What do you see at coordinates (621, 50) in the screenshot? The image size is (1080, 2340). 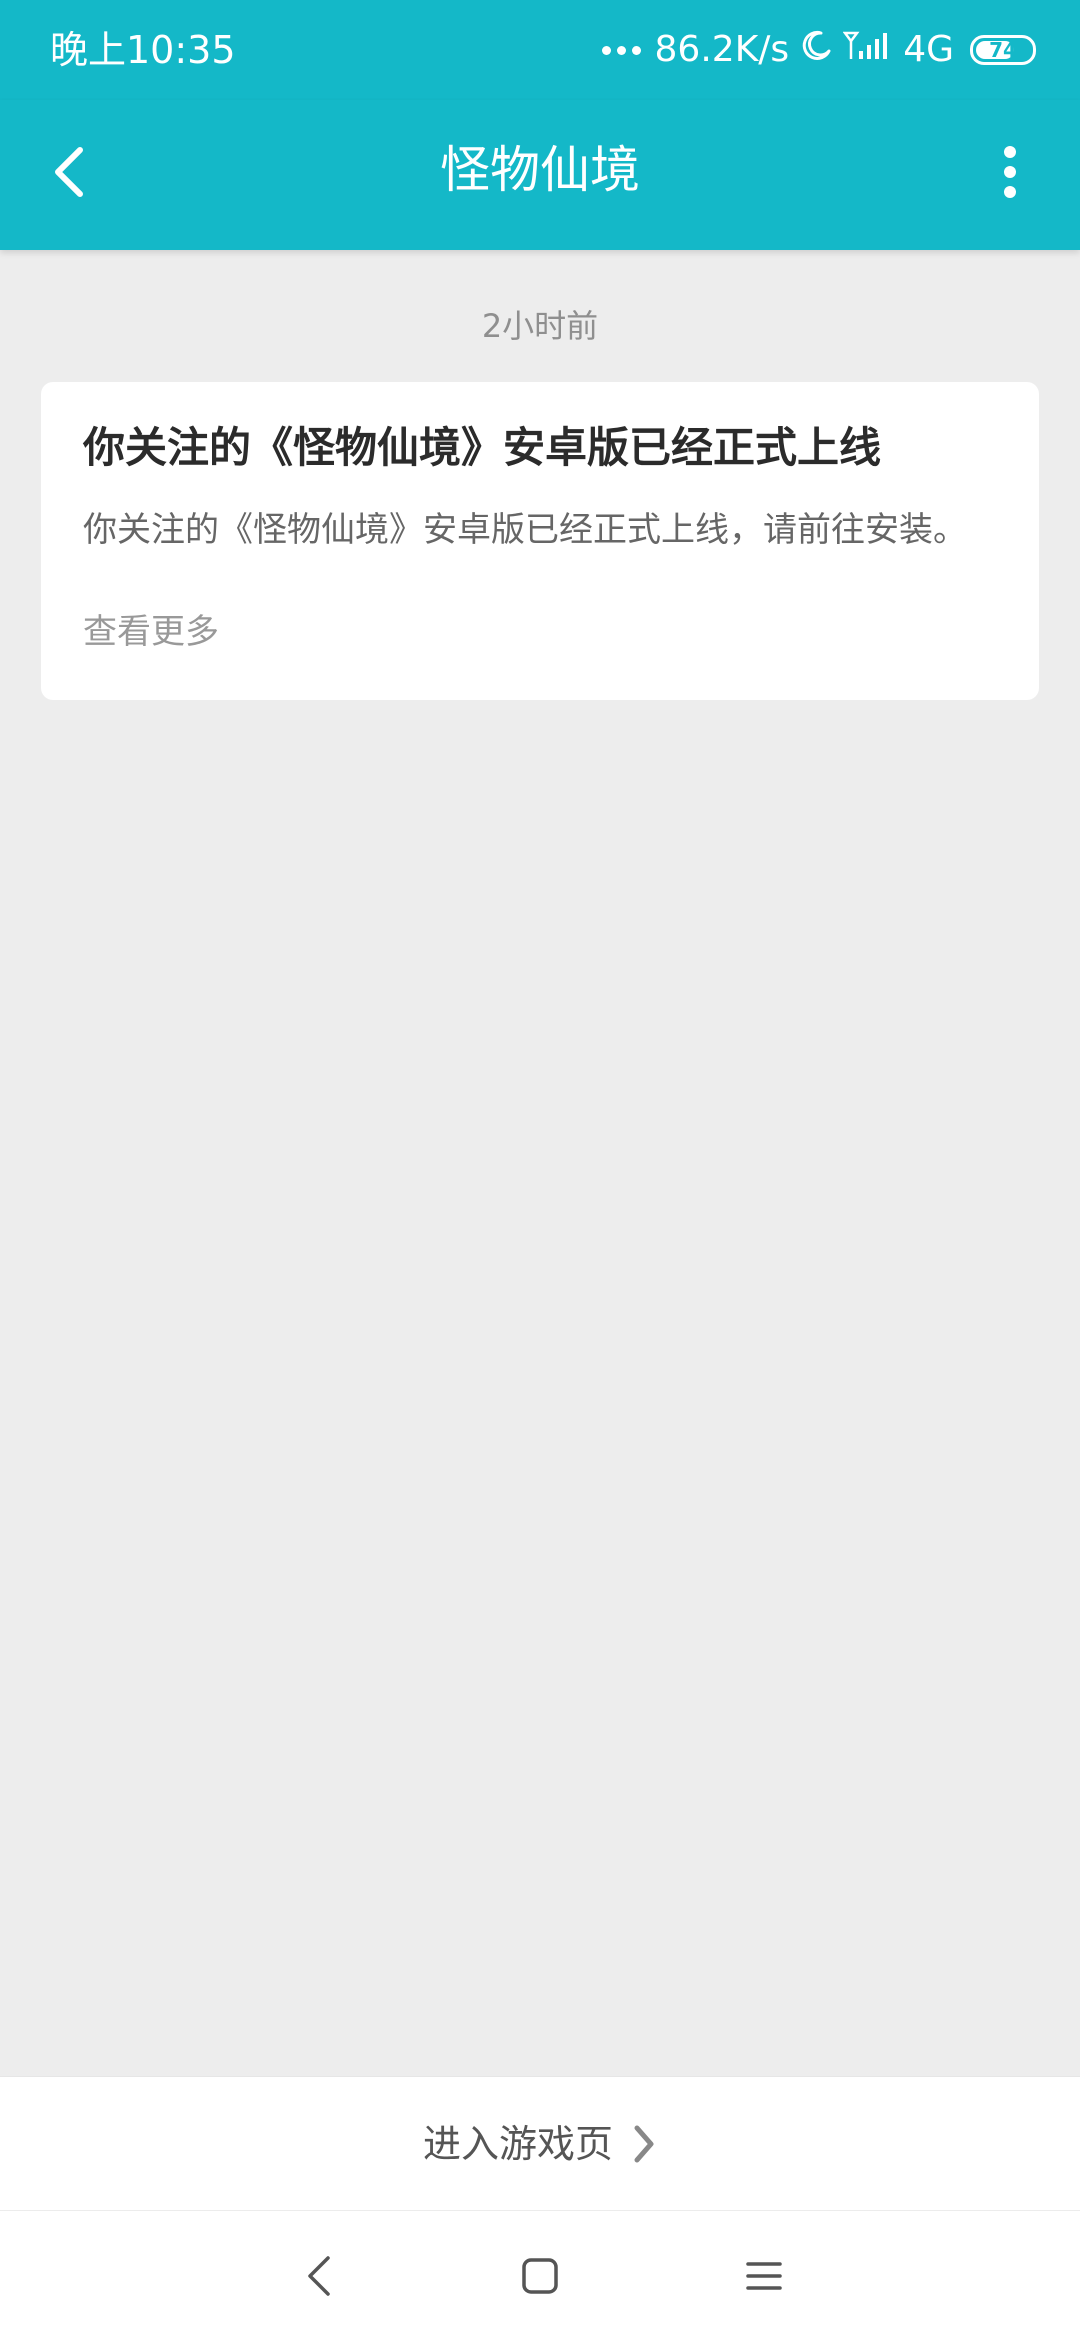 I see `more-dots-icon` at bounding box center [621, 50].